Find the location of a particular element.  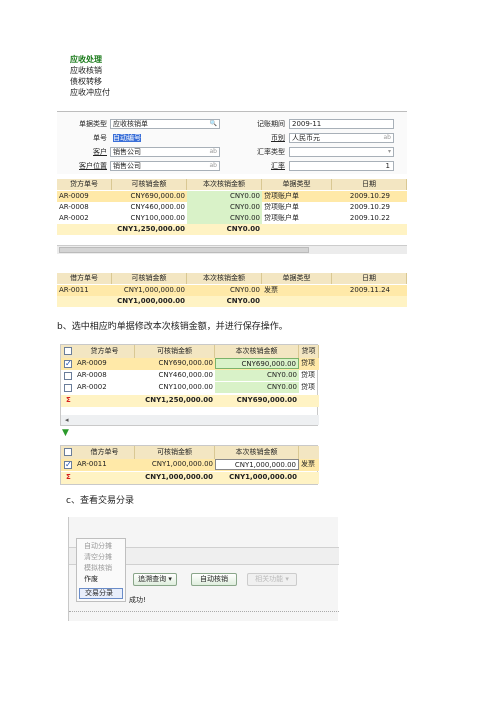

menu-item-clear-allocate: 清空分摊 is located at coordinates (98, 557).